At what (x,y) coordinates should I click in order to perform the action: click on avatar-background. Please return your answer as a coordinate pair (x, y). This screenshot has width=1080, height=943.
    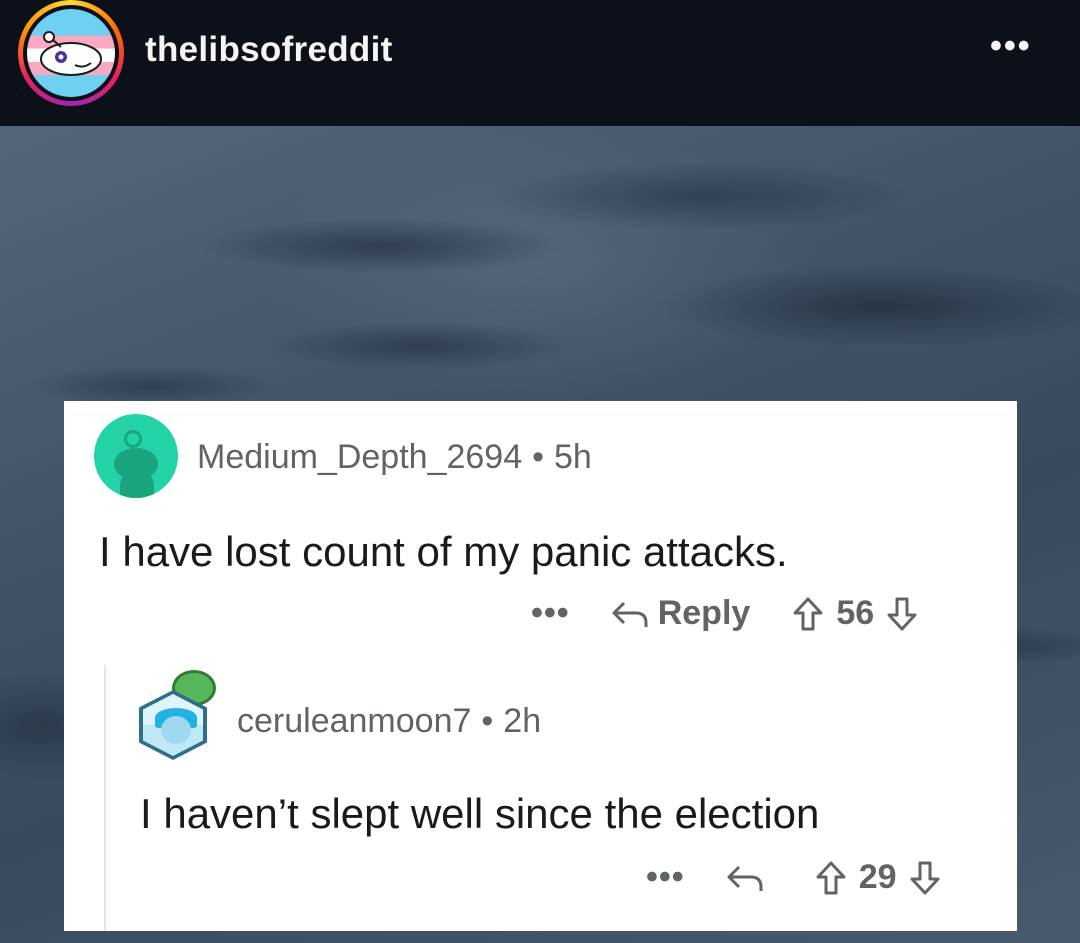
    Looking at the image, I should click on (173, 725).